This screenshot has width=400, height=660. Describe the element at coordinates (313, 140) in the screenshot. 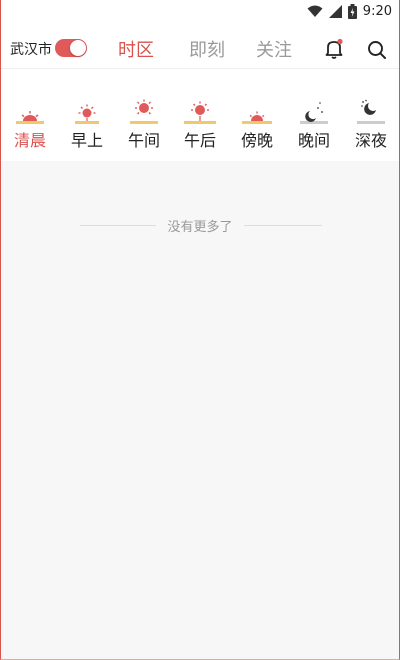

I see `period-label: 晚间` at that location.